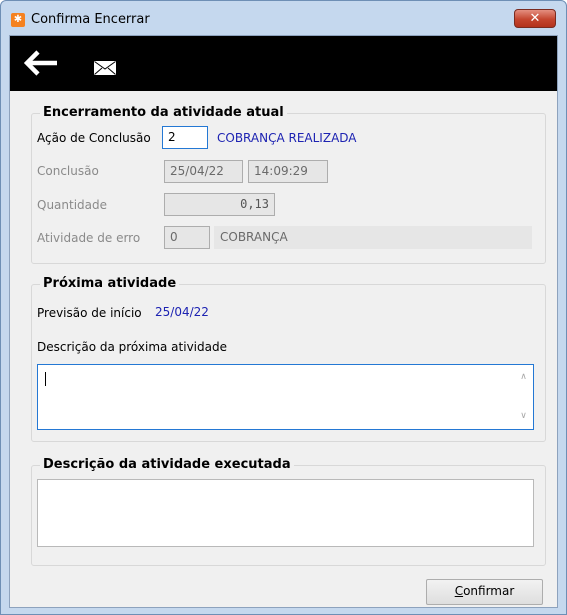 This screenshot has width=567, height=615. Describe the element at coordinates (489, 591) in the screenshot. I see `confirm-label-rest: onfirmar` at that location.